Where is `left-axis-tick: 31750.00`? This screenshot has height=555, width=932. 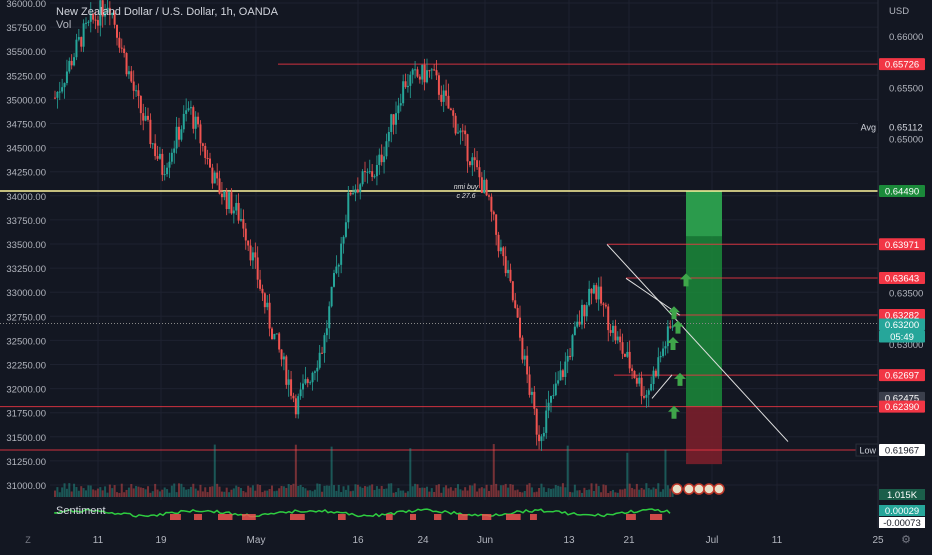 left-axis-tick: 31750.00 is located at coordinates (26, 414).